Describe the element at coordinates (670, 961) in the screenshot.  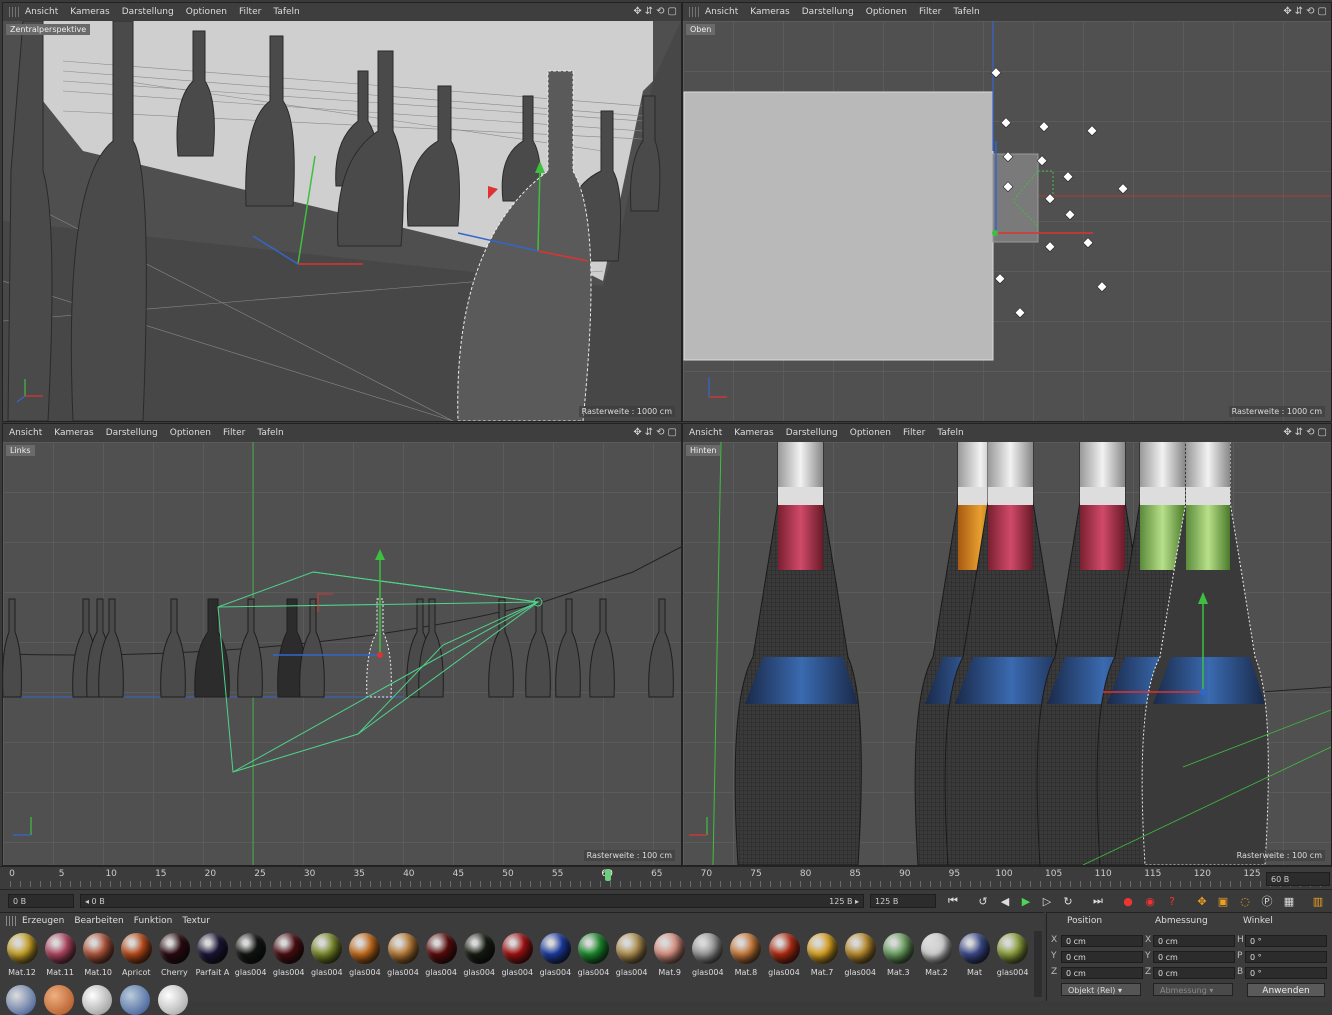
I see `material-swatch: Mat.9` at that location.